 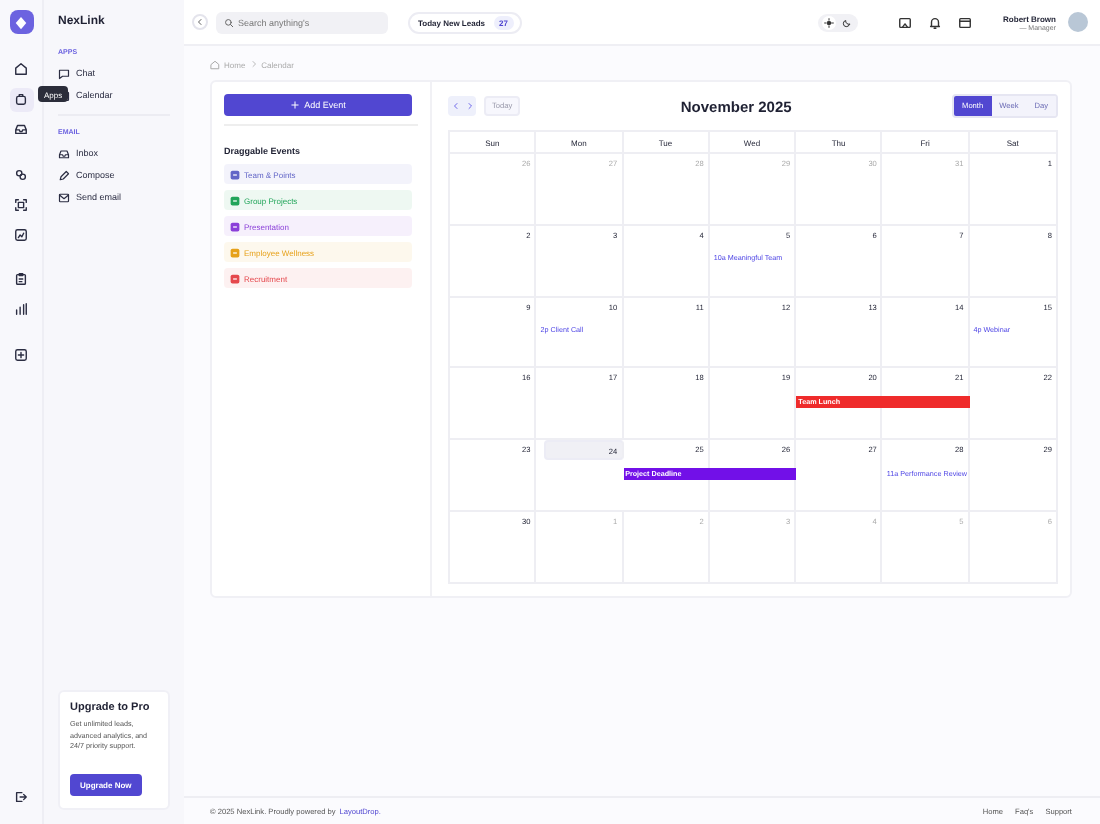 I want to click on chart-icon, so click(x=21, y=234).